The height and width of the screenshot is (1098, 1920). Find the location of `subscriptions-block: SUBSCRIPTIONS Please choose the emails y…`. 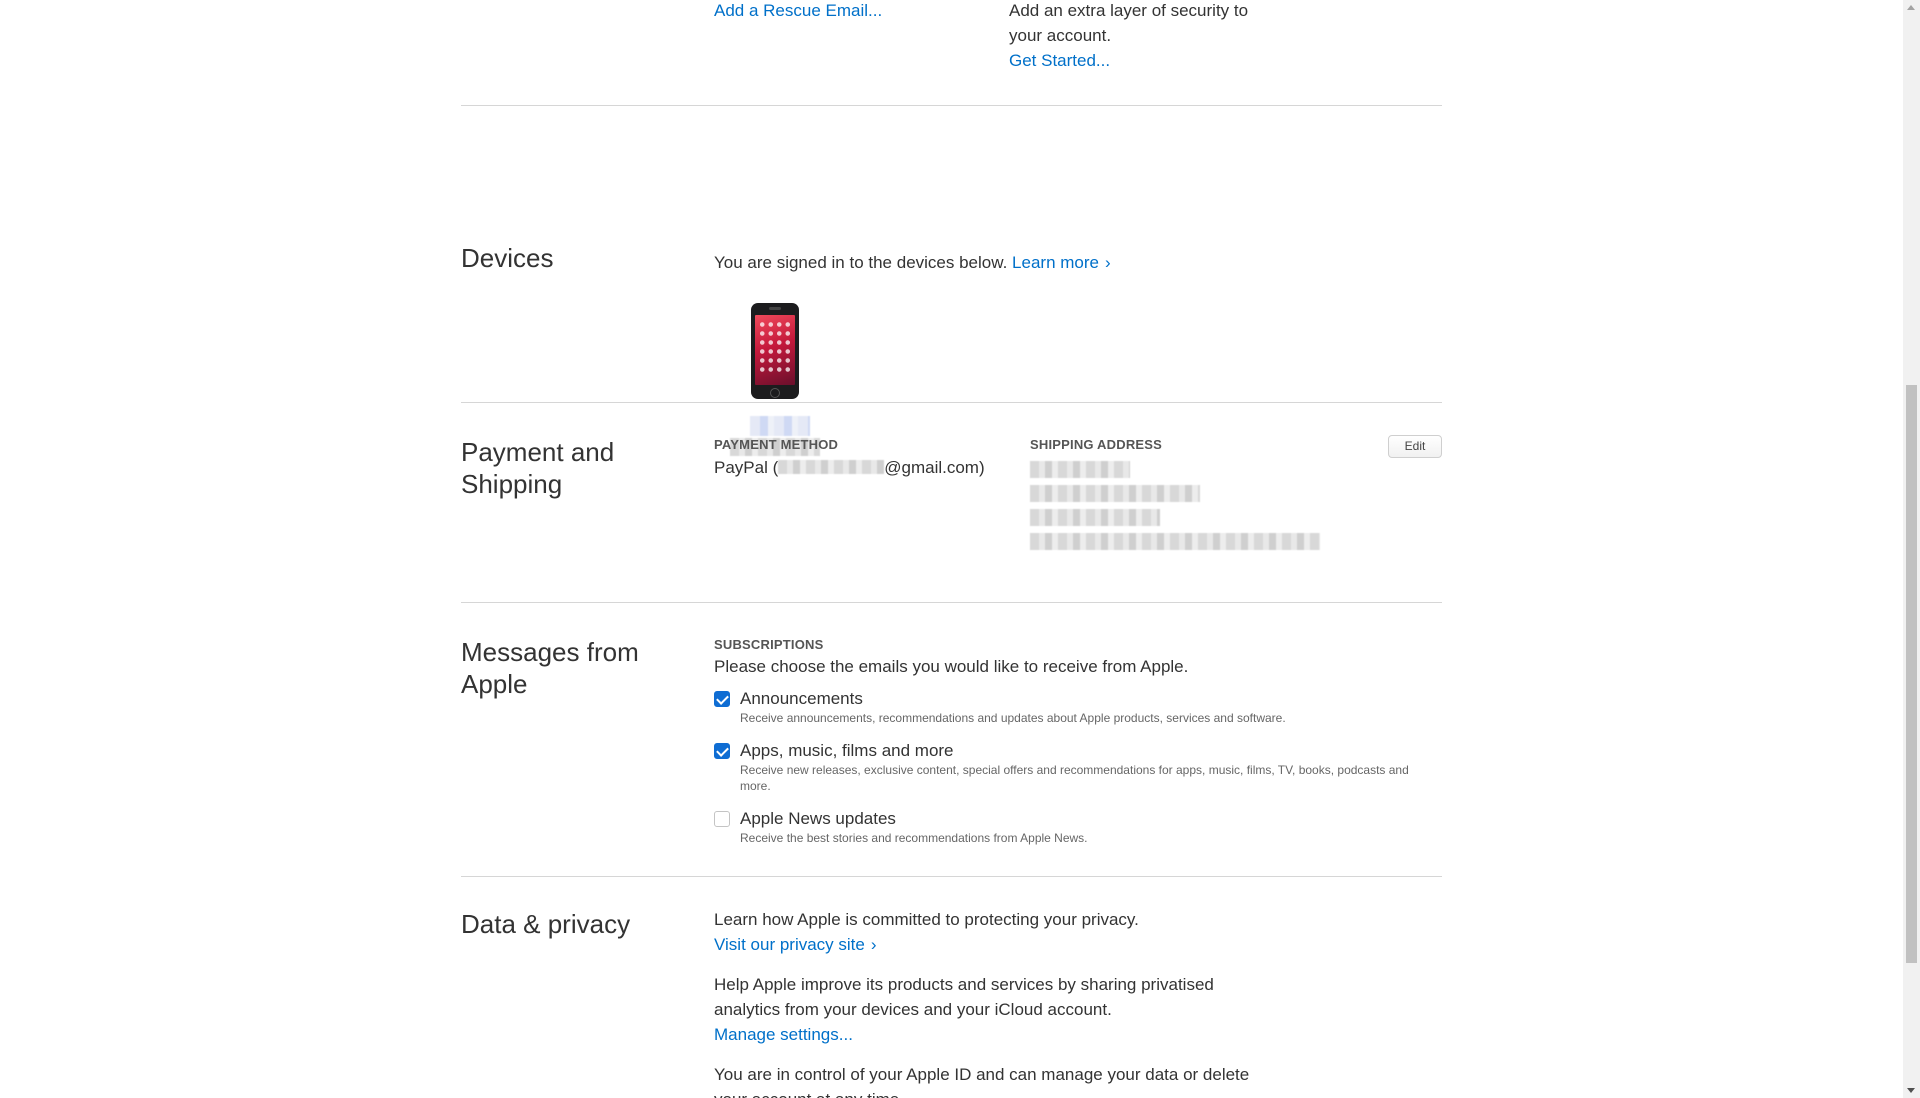

subscriptions-block: SUBSCRIPTIONS Please choose the emails y… is located at coordinates (1078, 748).